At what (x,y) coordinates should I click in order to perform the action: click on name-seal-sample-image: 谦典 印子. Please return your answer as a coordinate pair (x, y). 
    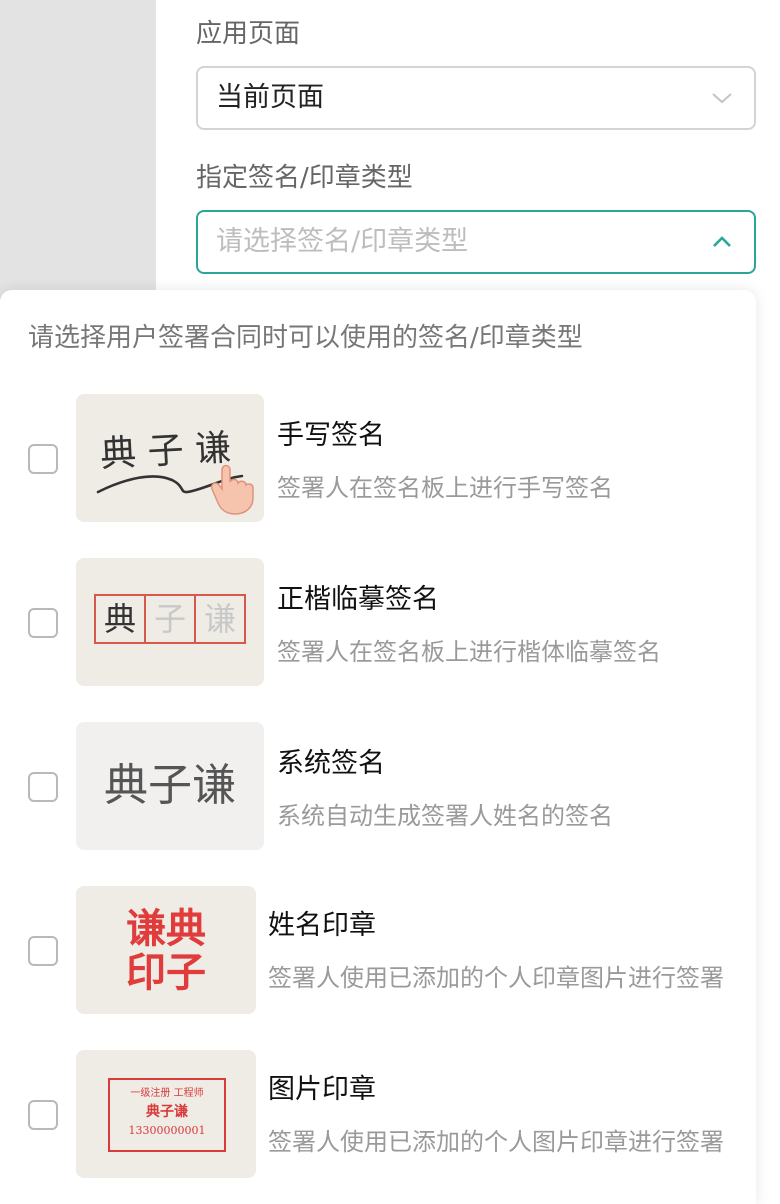
    Looking at the image, I should click on (166, 950).